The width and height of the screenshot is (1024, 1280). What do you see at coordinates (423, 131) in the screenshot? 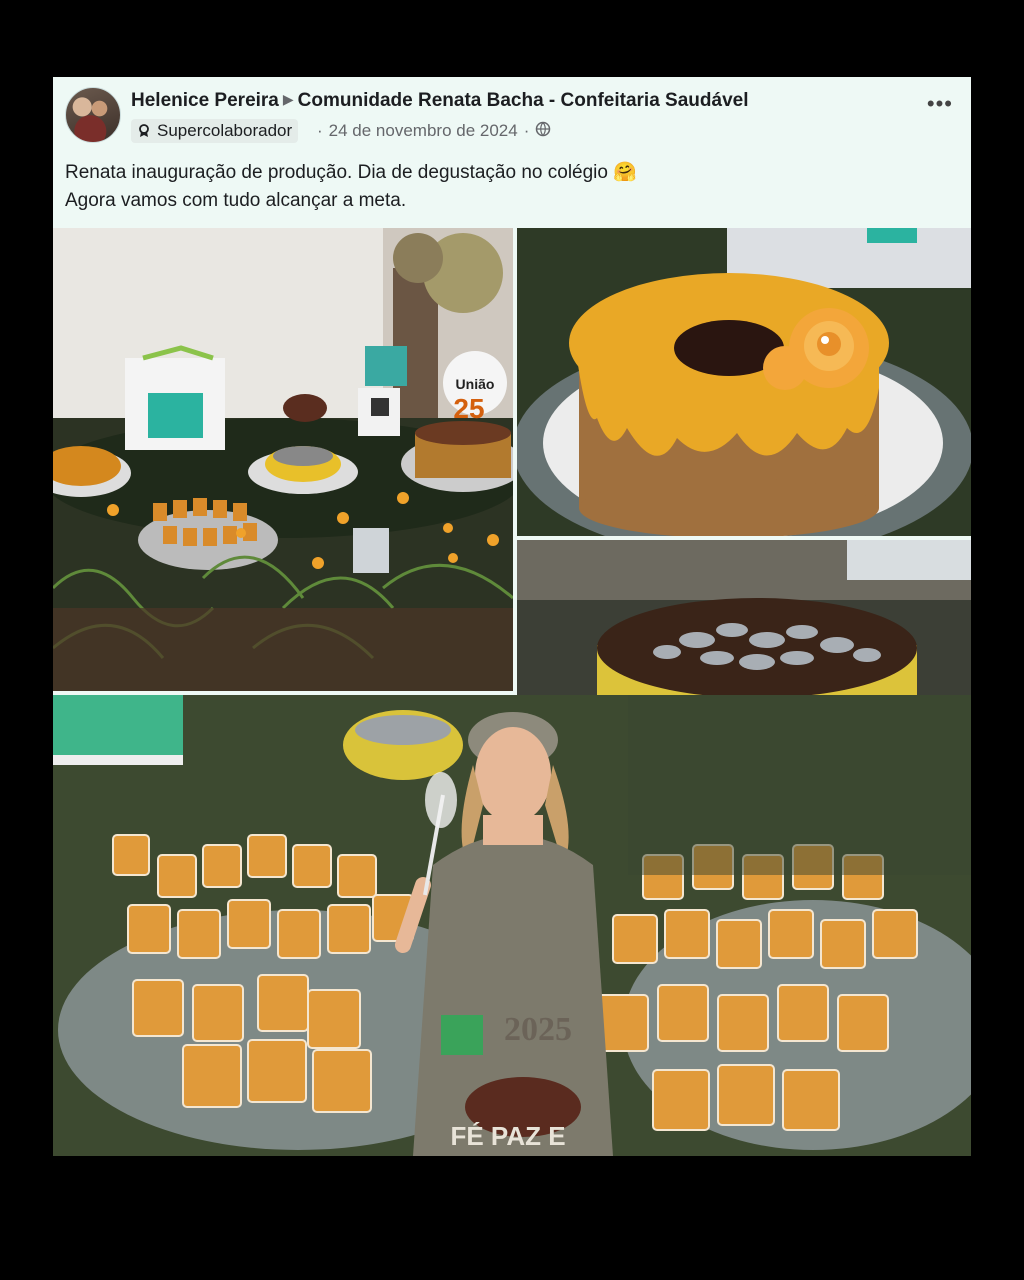
I see `post-date: 24 de novembro de 2024` at bounding box center [423, 131].